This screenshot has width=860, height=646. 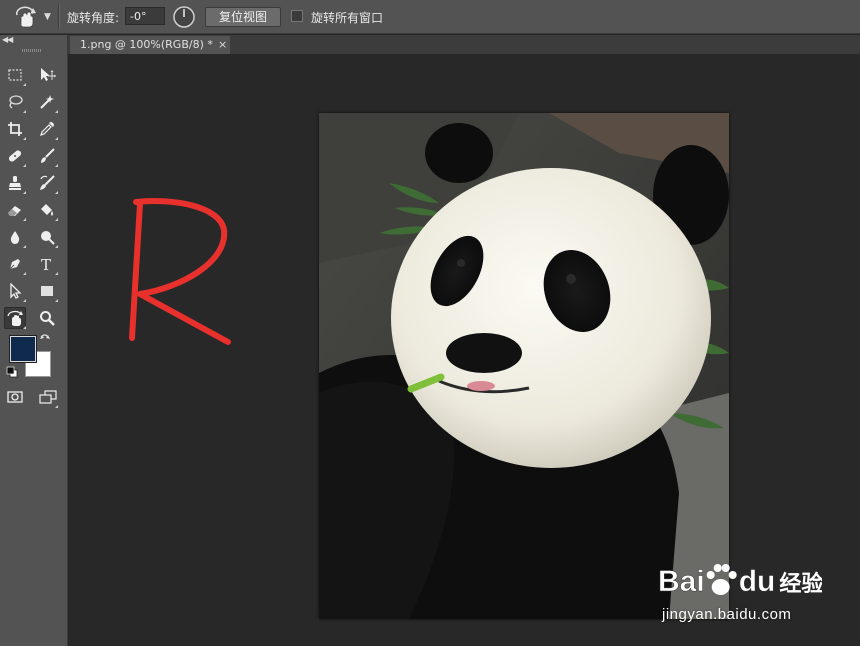 I want to click on rotate-angle-label: 旋转角度:, so click(x=93, y=18).